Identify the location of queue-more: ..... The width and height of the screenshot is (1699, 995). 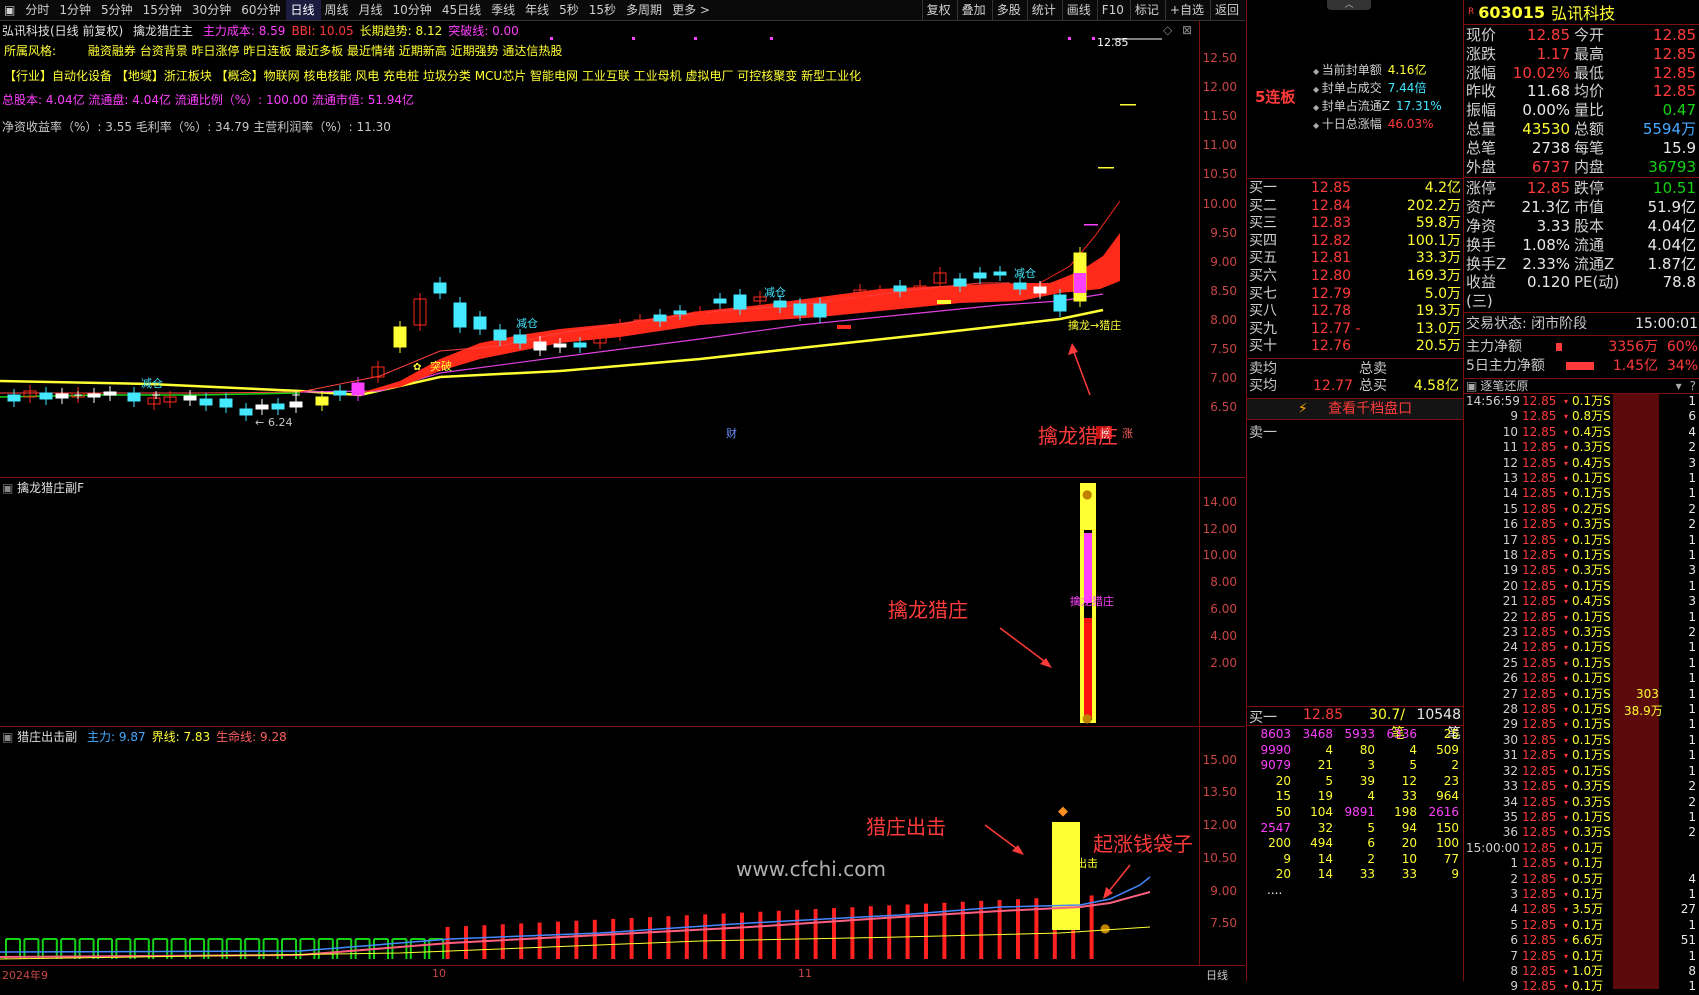
(1355, 891).